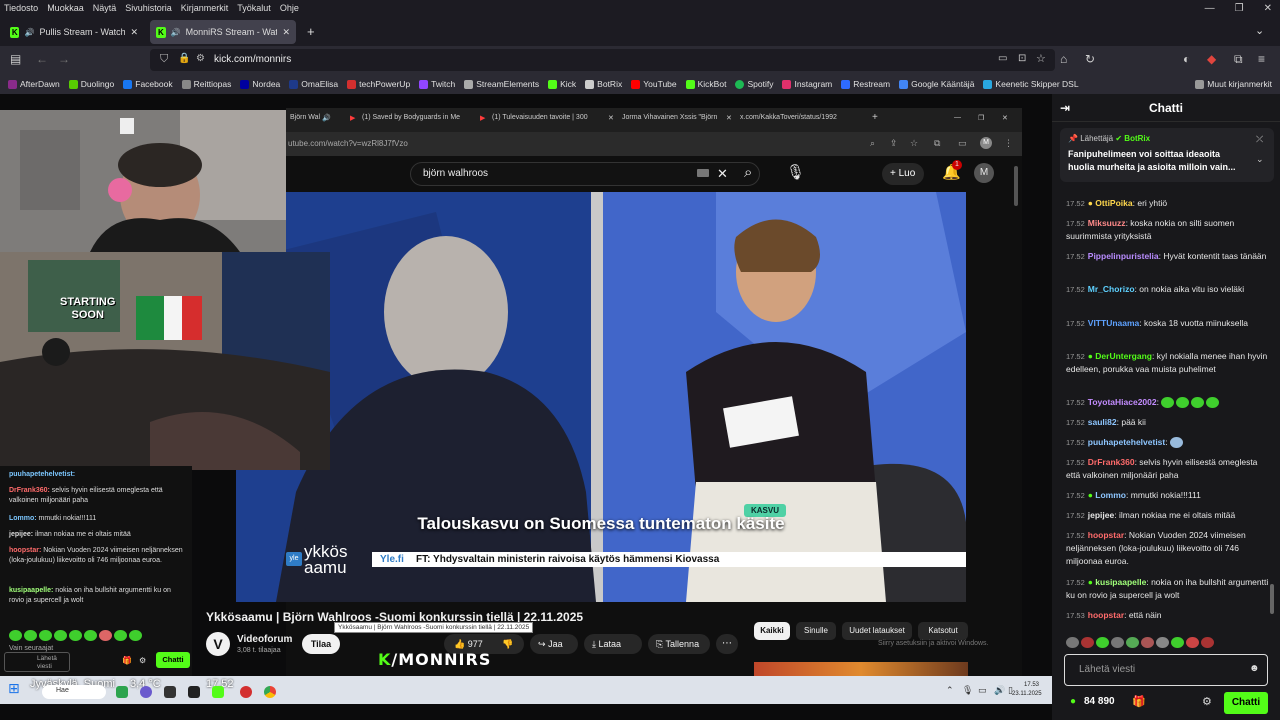 This screenshot has height=720, width=1280. Describe the element at coordinates (205, 8) in the screenshot. I see `menu-bookmarks: Kirjanmerkit` at that location.